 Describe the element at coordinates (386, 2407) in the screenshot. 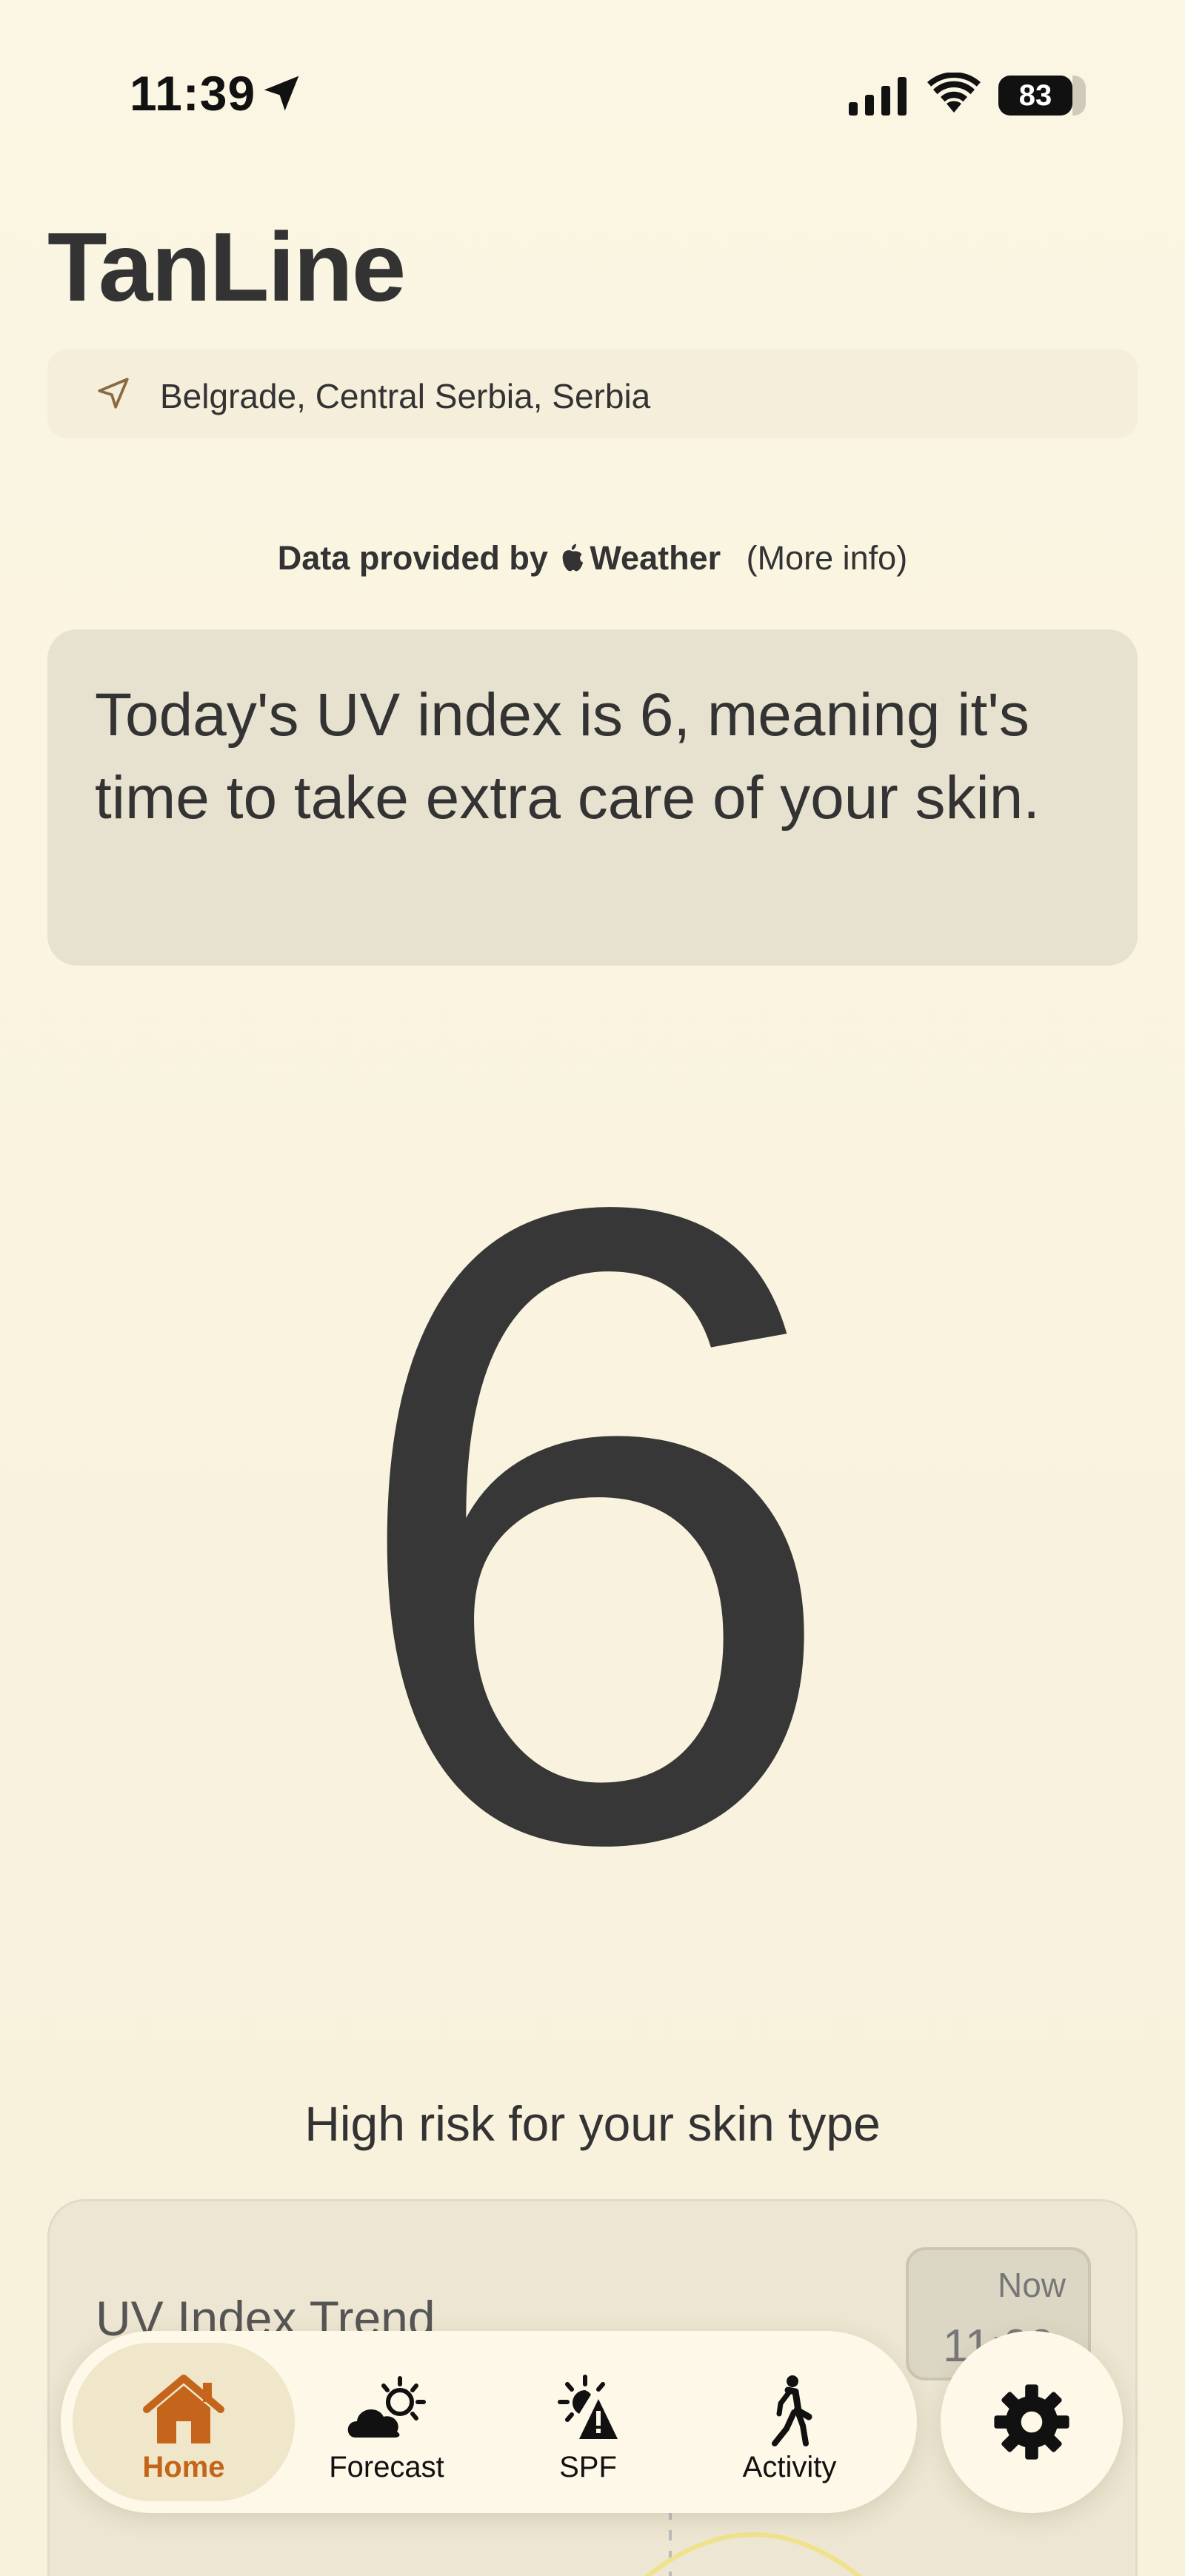

I see `cloud-sun-icon` at that location.